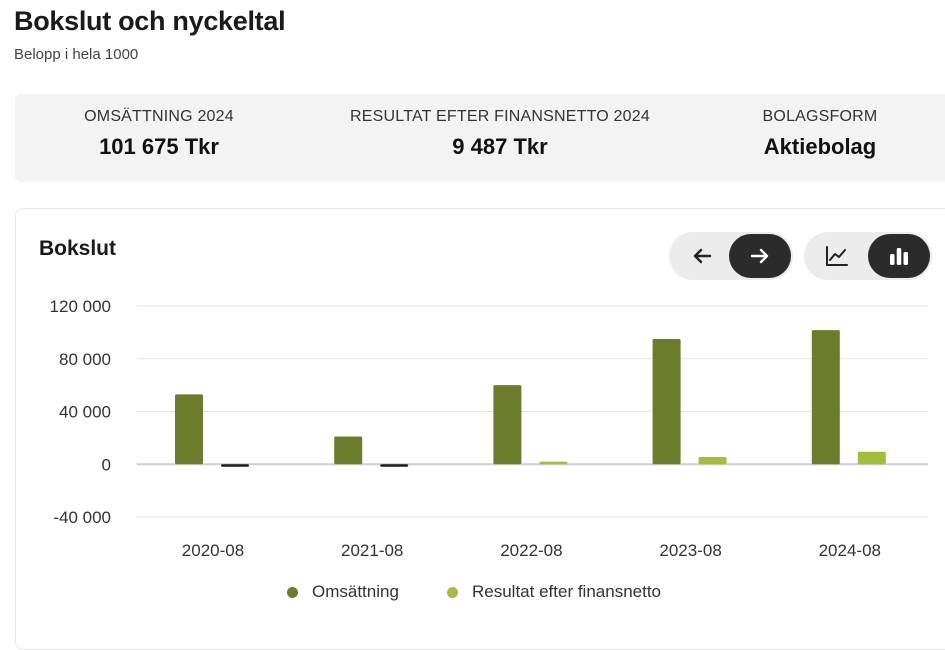 Image resolution: width=945 pixels, height=650 pixels. Describe the element at coordinates (850, 550) in the screenshot. I see `x-tick-label: 2024-08` at that location.